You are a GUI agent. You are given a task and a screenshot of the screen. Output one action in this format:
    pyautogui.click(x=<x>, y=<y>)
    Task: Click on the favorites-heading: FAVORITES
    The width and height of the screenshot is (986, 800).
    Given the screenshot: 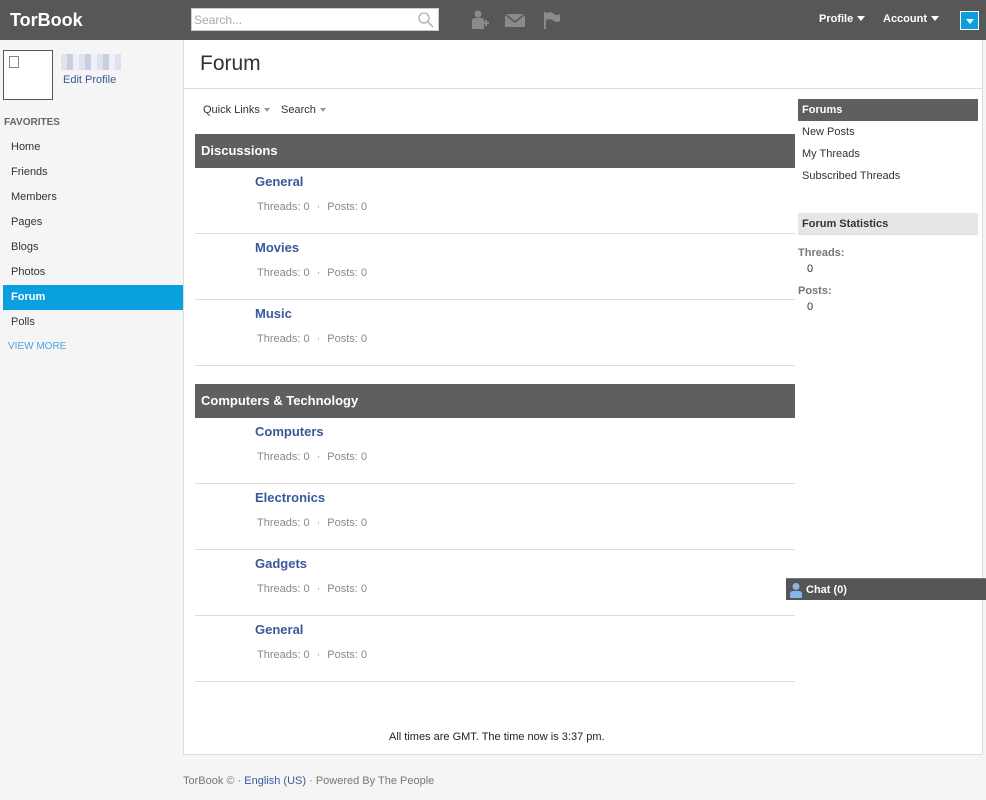 What is the action you would take?
    pyautogui.click(x=32, y=122)
    